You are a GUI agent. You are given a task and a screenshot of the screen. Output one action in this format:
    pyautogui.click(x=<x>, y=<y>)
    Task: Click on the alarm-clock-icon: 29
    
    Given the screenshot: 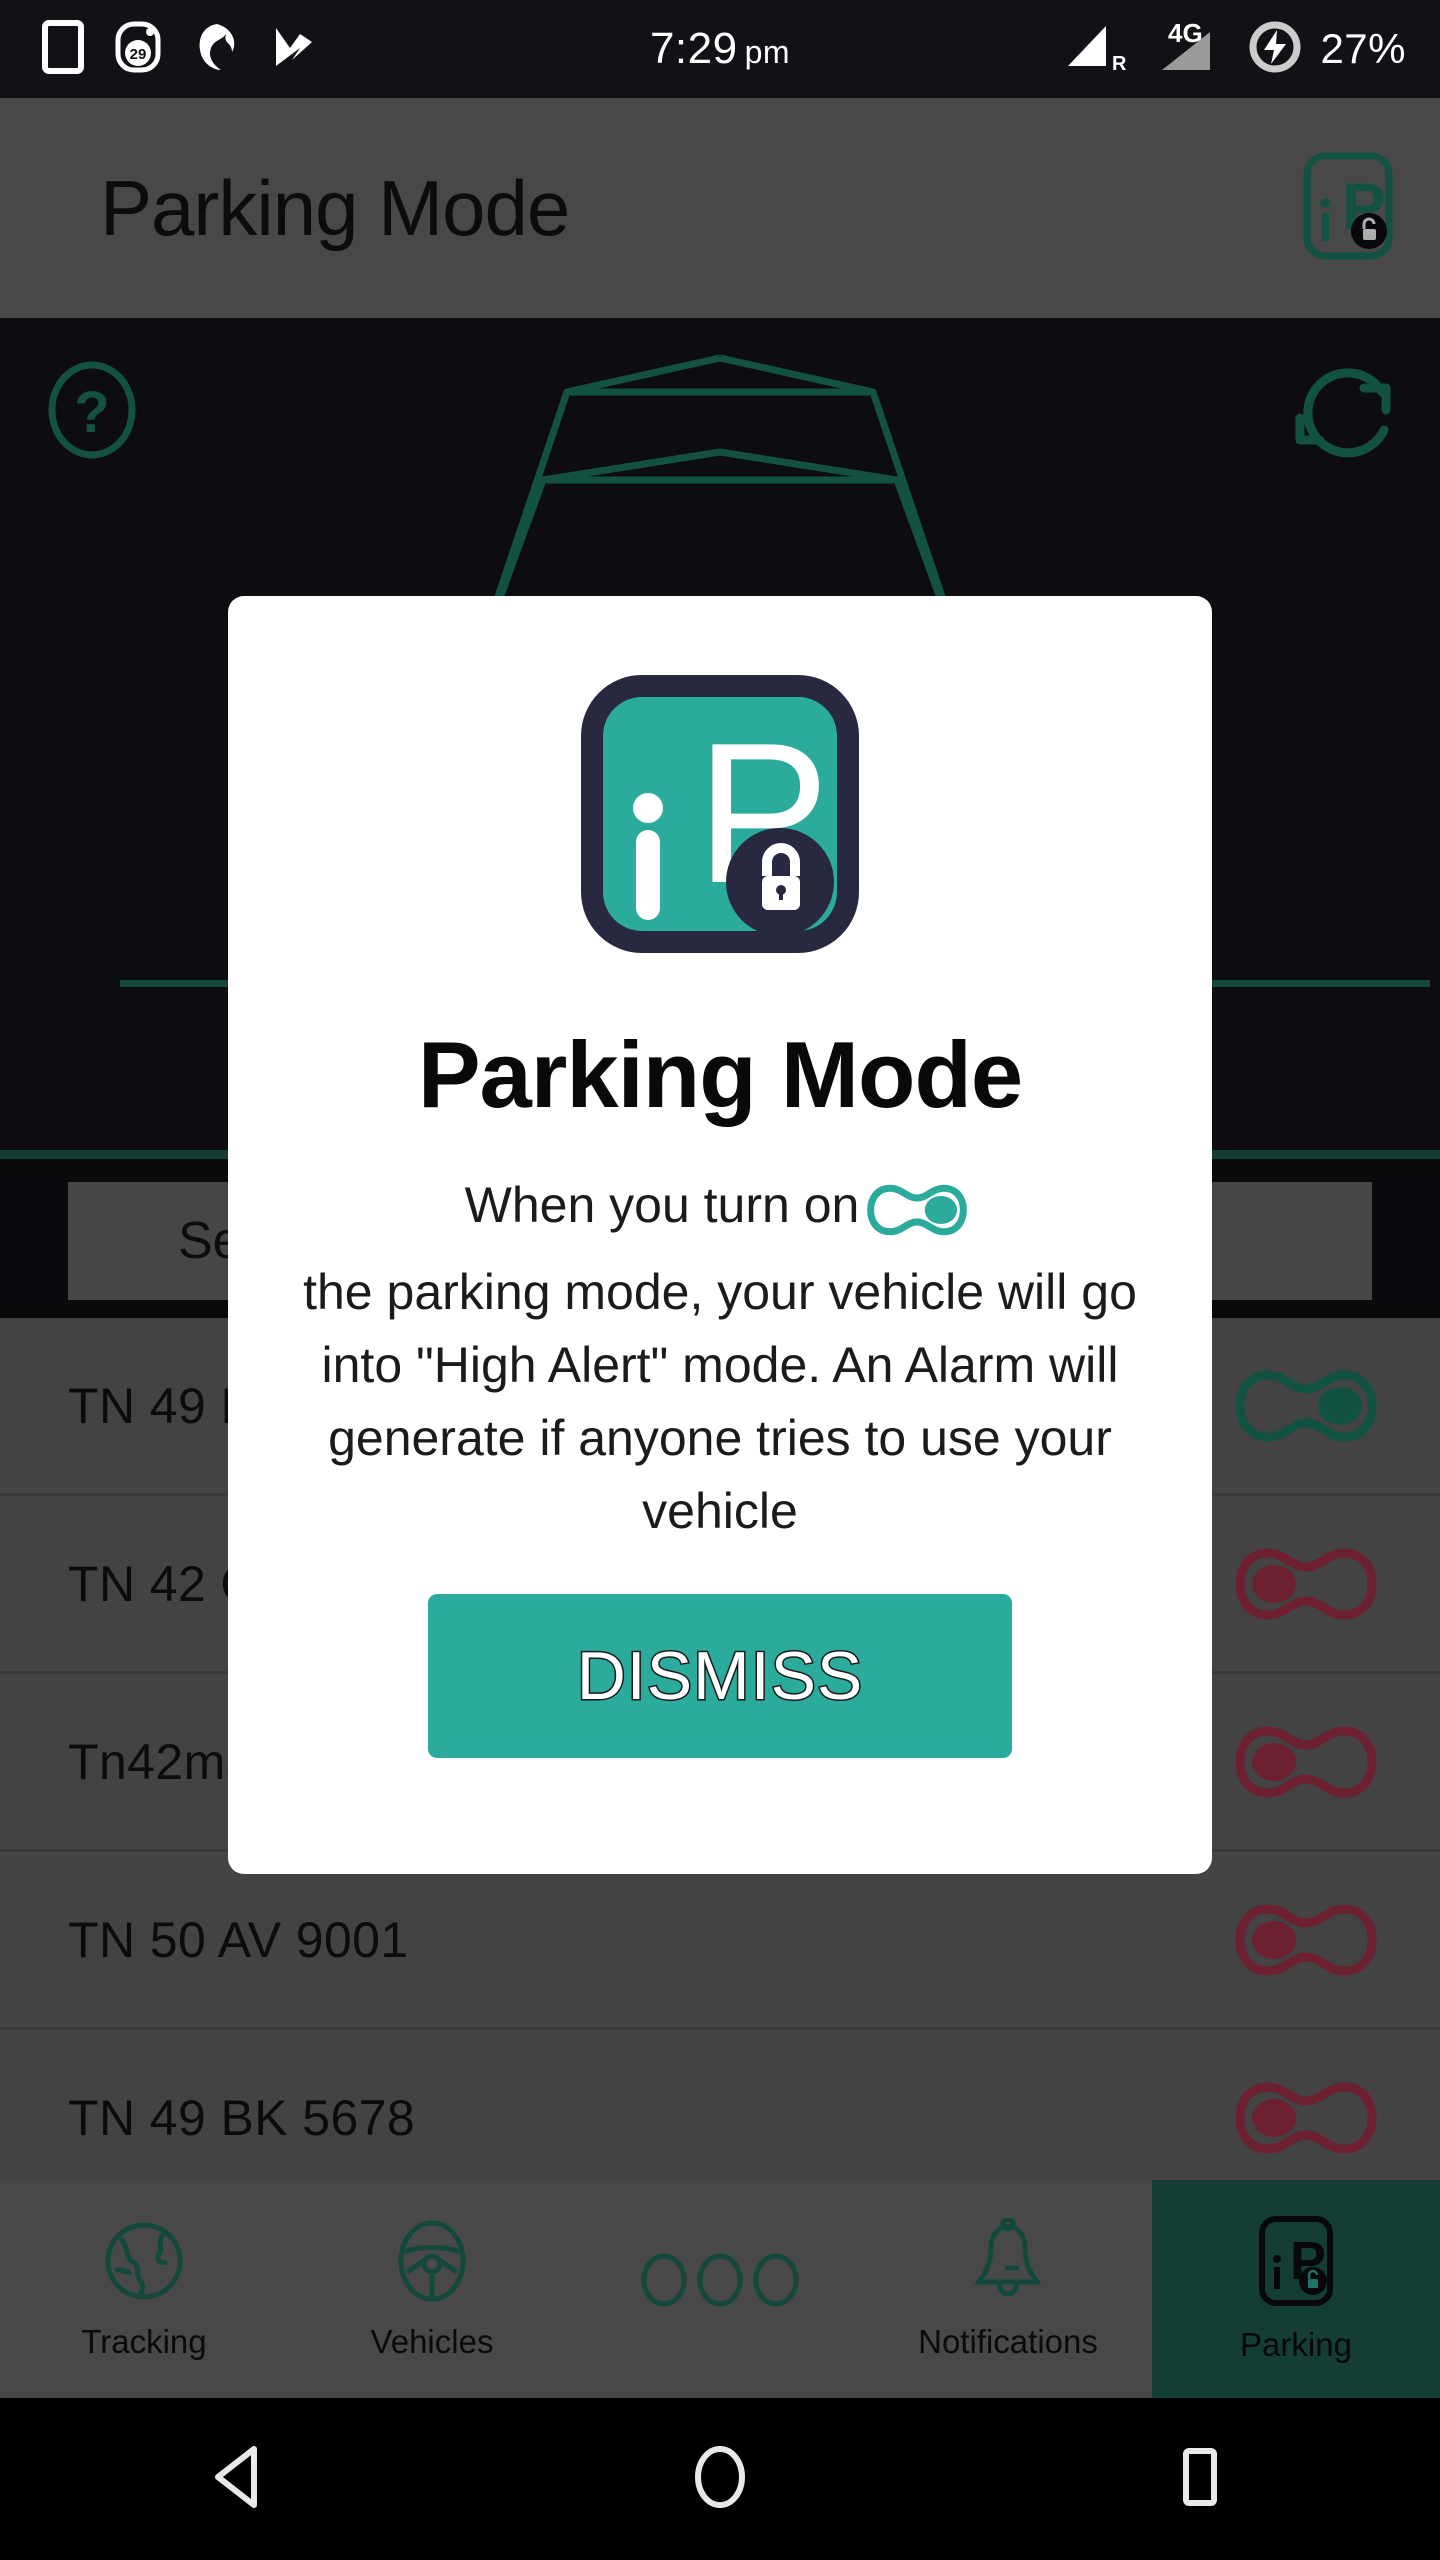 What is the action you would take?
    pyautogui.click(x=138, y=49)
    